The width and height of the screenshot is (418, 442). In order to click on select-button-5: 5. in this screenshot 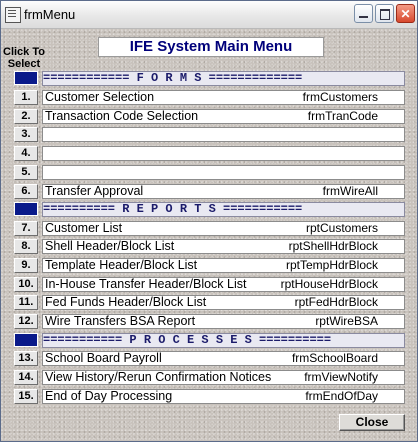, I will do `click(26, 172)`.